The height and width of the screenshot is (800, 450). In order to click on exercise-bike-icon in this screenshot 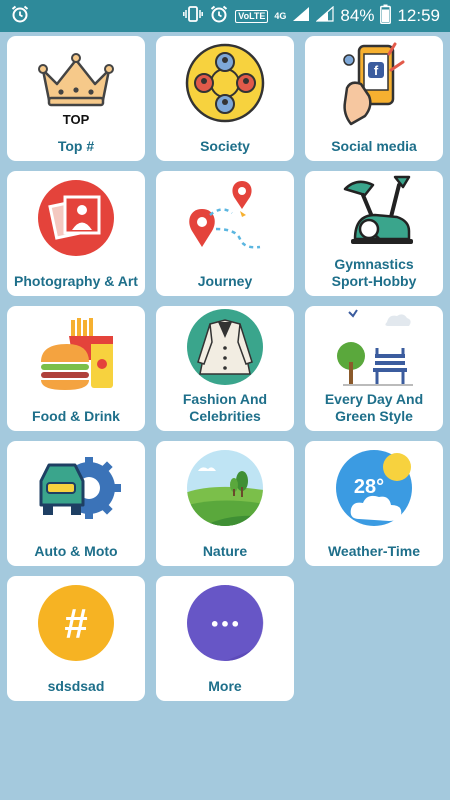, I will do `click(374, 220)`.